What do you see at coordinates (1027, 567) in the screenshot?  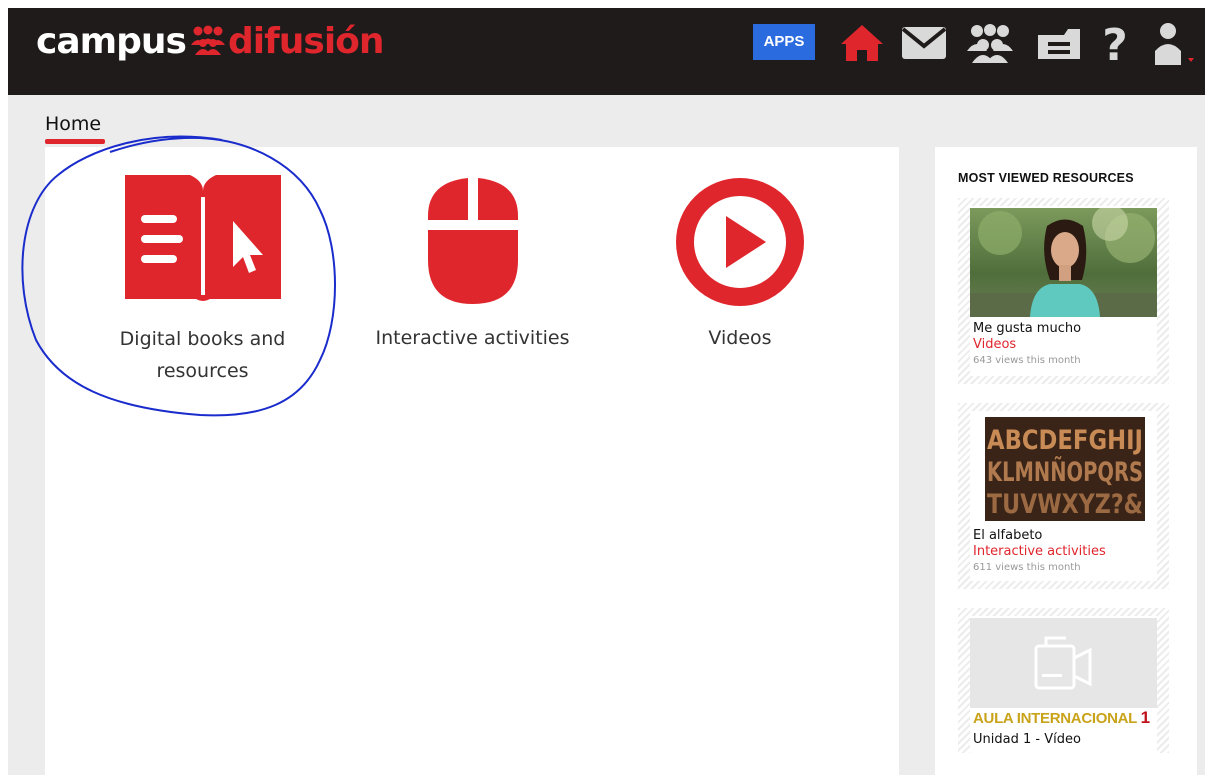 I see `resource-views: 611 views this month` at bounding box center [1027, 567].